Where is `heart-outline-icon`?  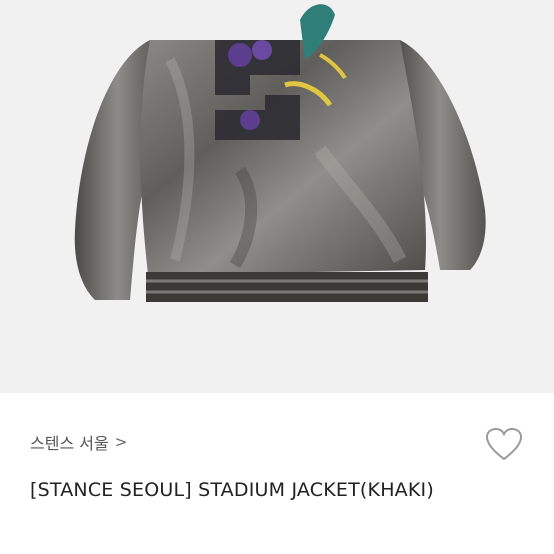 heart-outline-icon is located at coordinates (504, 444).